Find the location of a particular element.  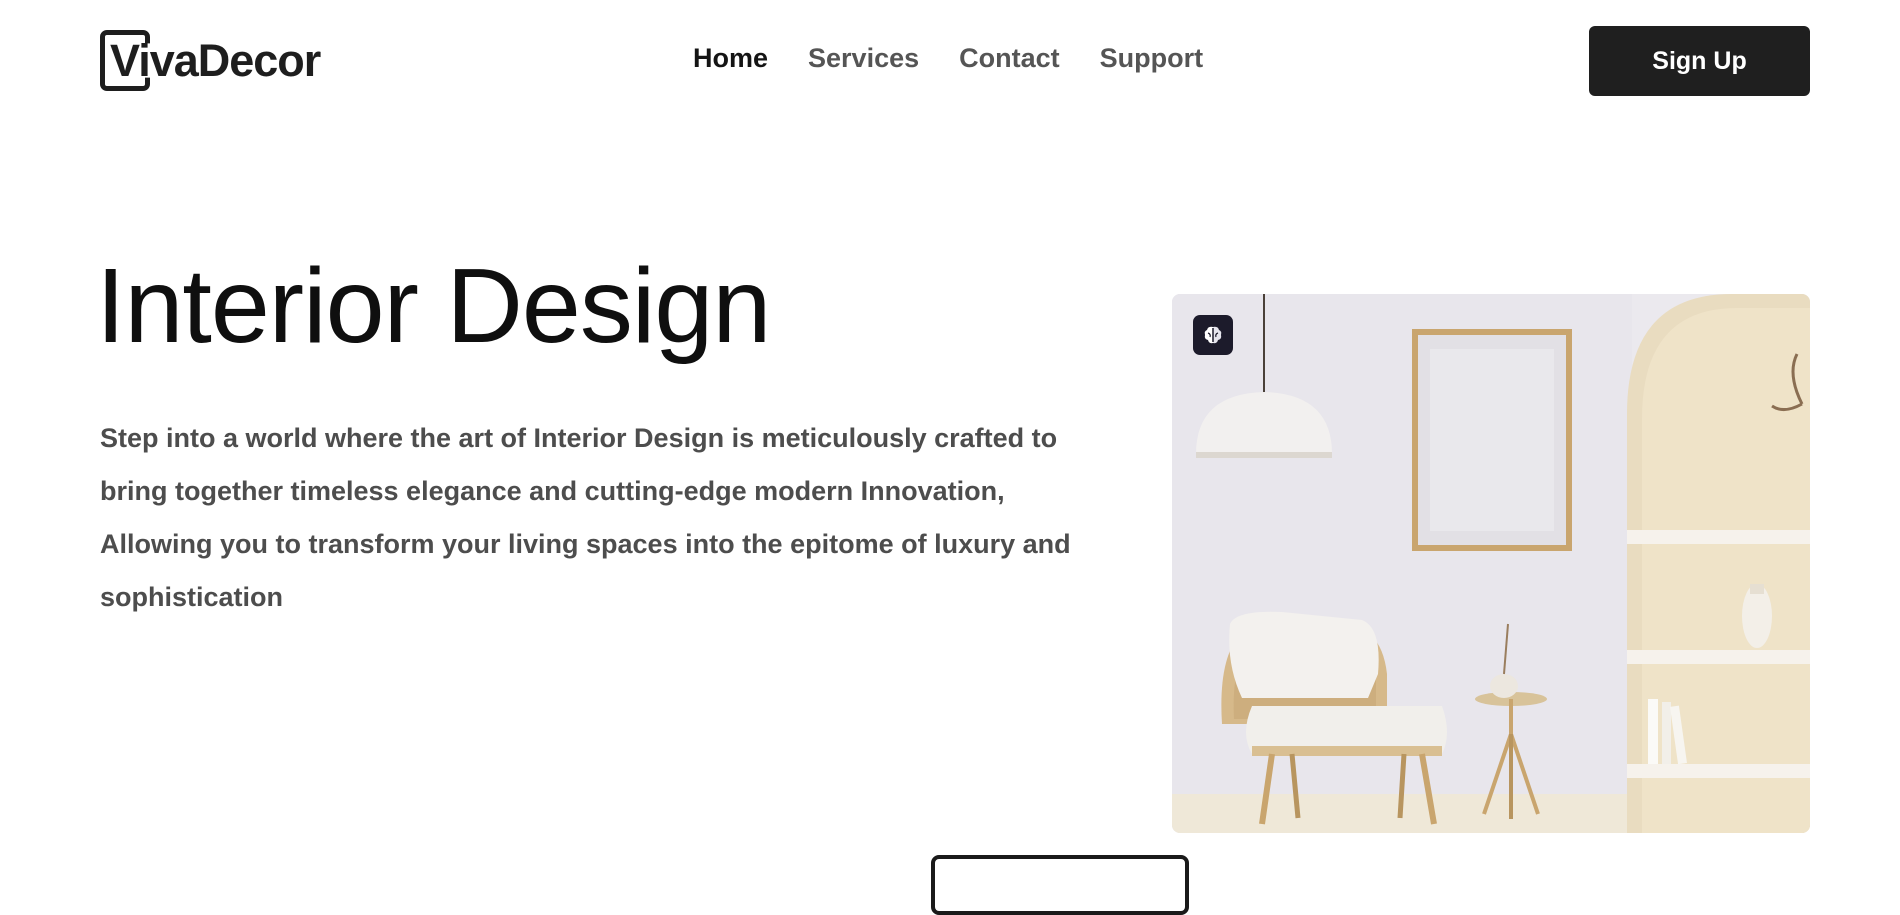

nav-home: Home is located at coordinates (730, 58).